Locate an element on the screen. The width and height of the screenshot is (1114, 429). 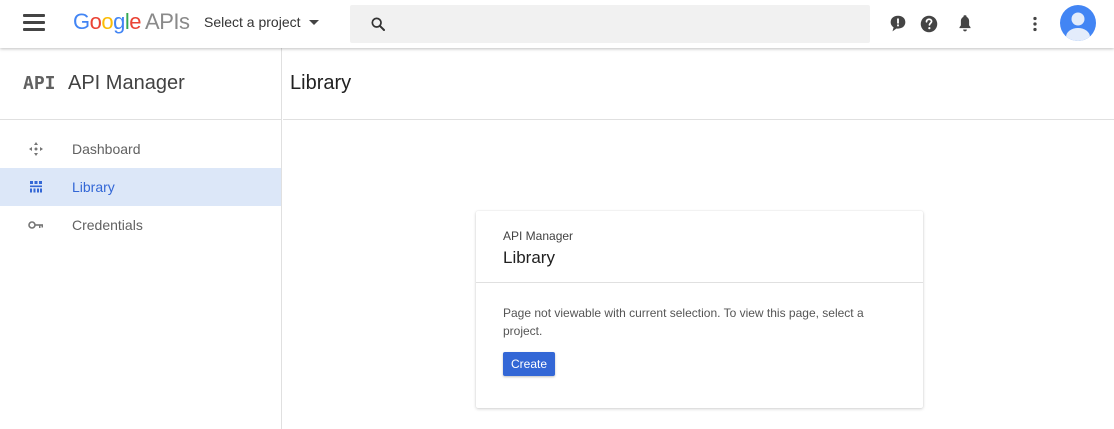
search-input is located at coordinates (628, 24).